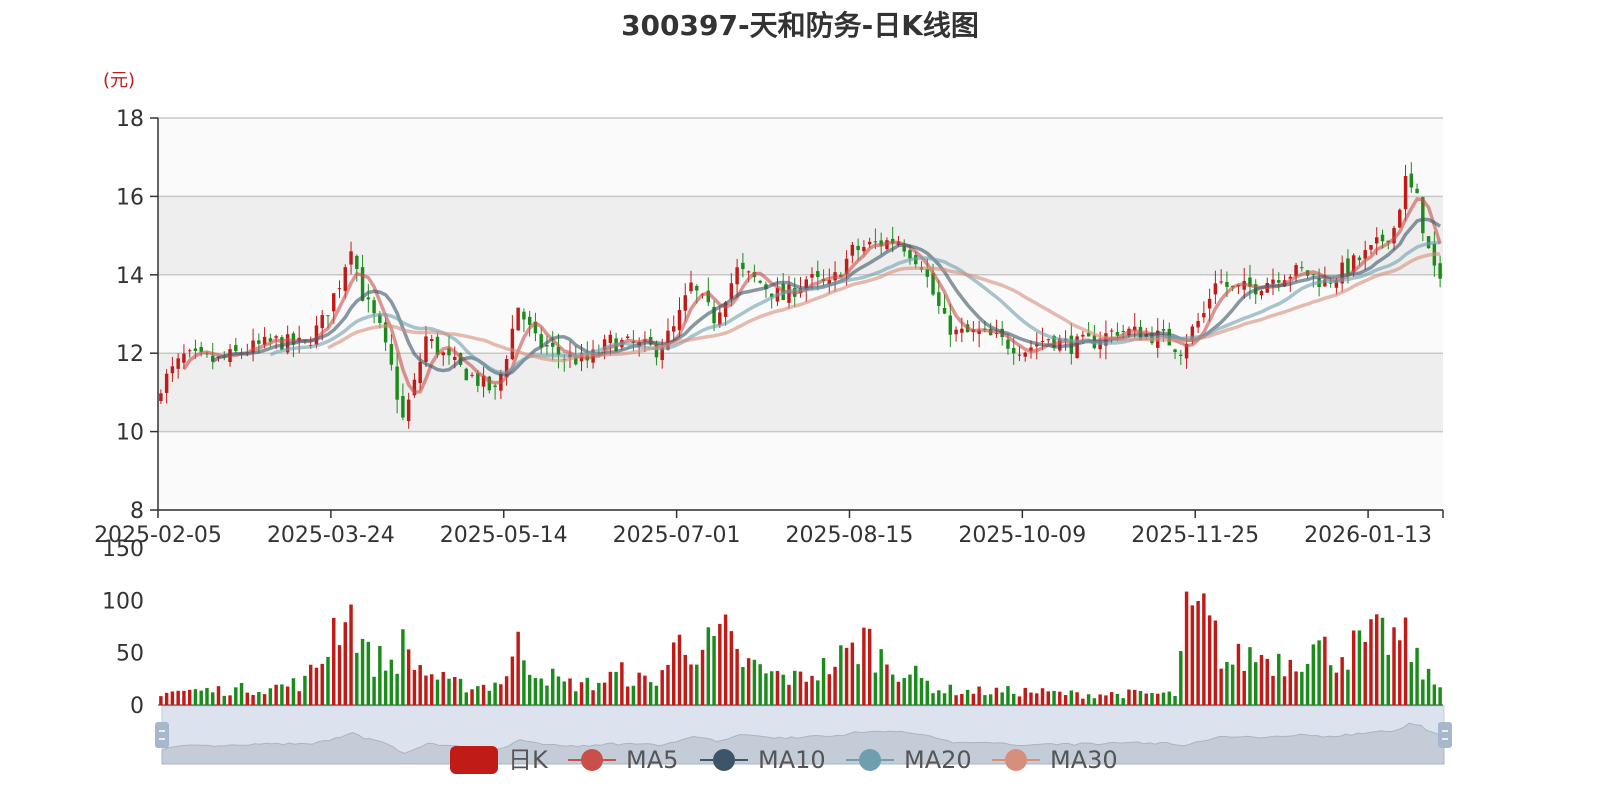 This screenshot has height=800, width=1600. What do you see at coordinates (474, 760) in the screenshot?
I see `legend-swatch-dayk` at bounding box center [474, 760].